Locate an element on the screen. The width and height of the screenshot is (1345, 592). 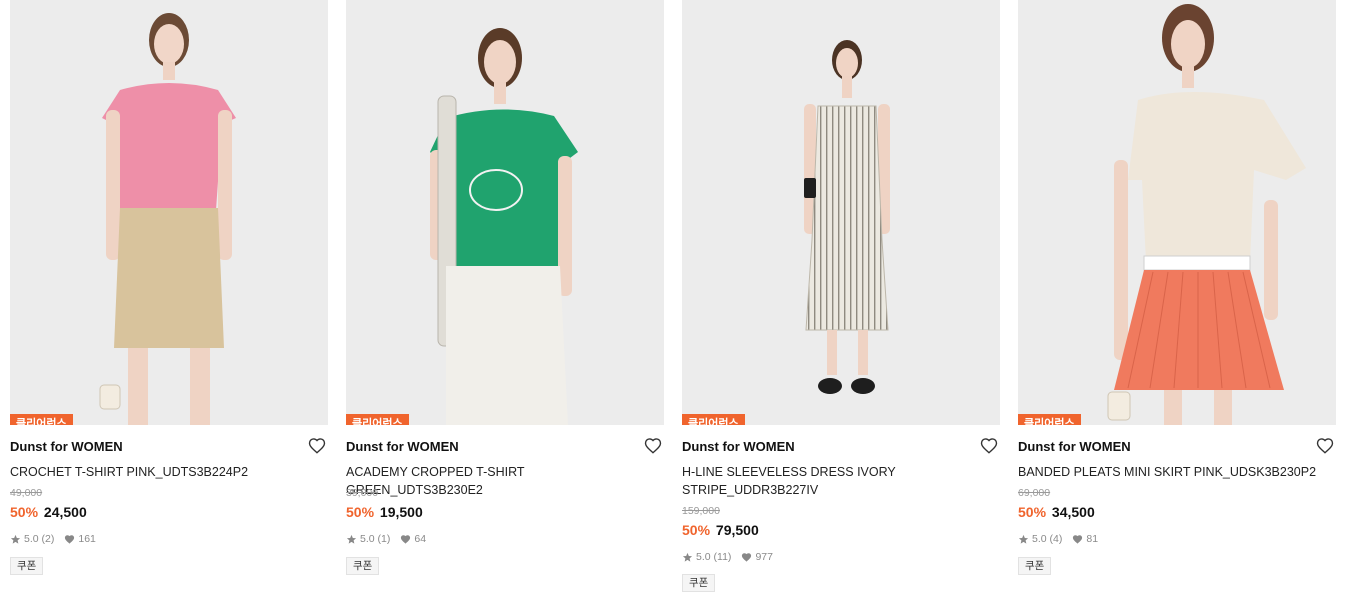
original-price: 159,000 is located at coordinates (701, 511).